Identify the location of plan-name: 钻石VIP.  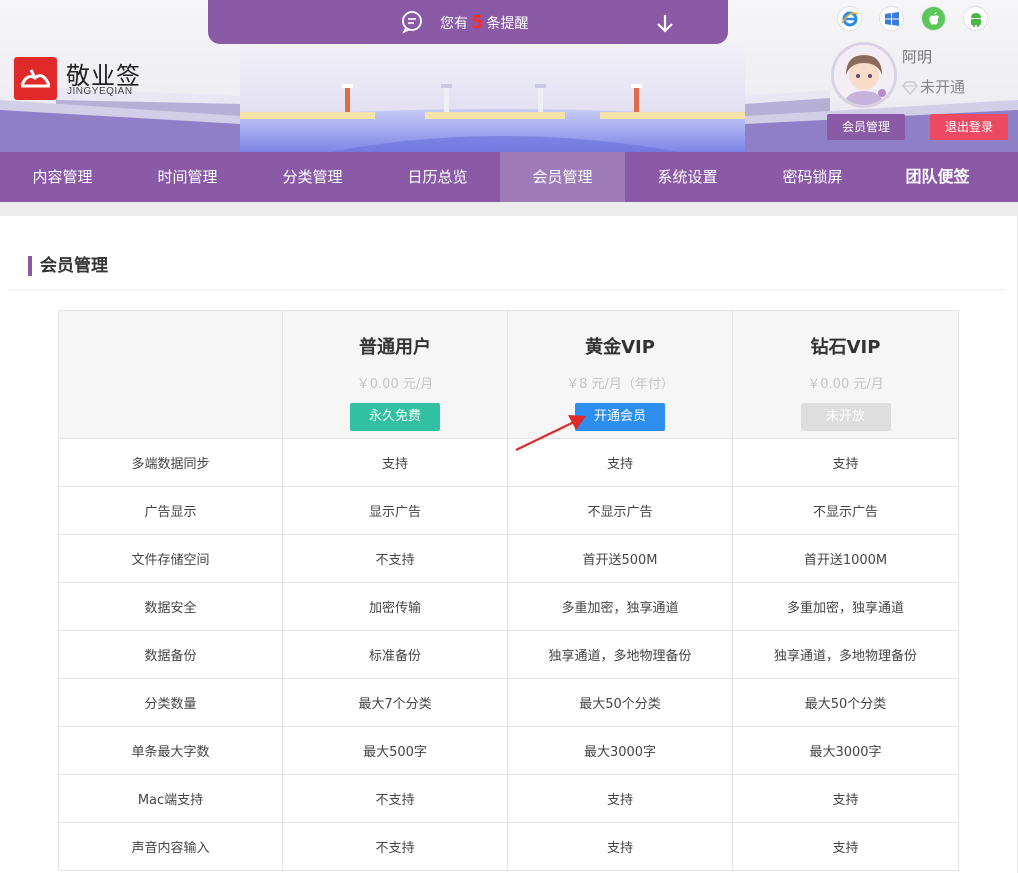
(845, 347).